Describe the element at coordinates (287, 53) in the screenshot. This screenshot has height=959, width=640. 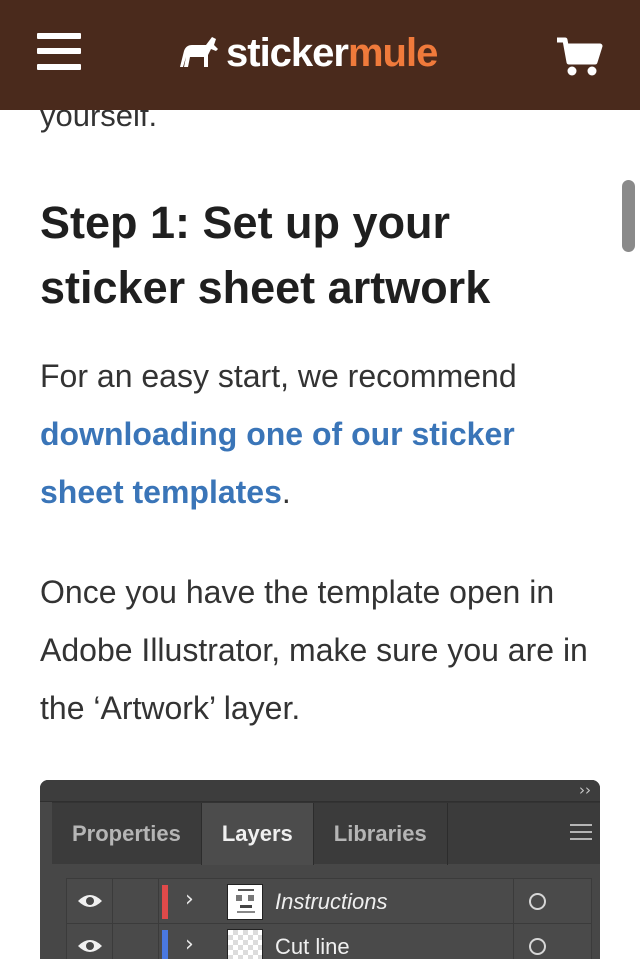
I see `logo-text-sticker: sticker` at that location.